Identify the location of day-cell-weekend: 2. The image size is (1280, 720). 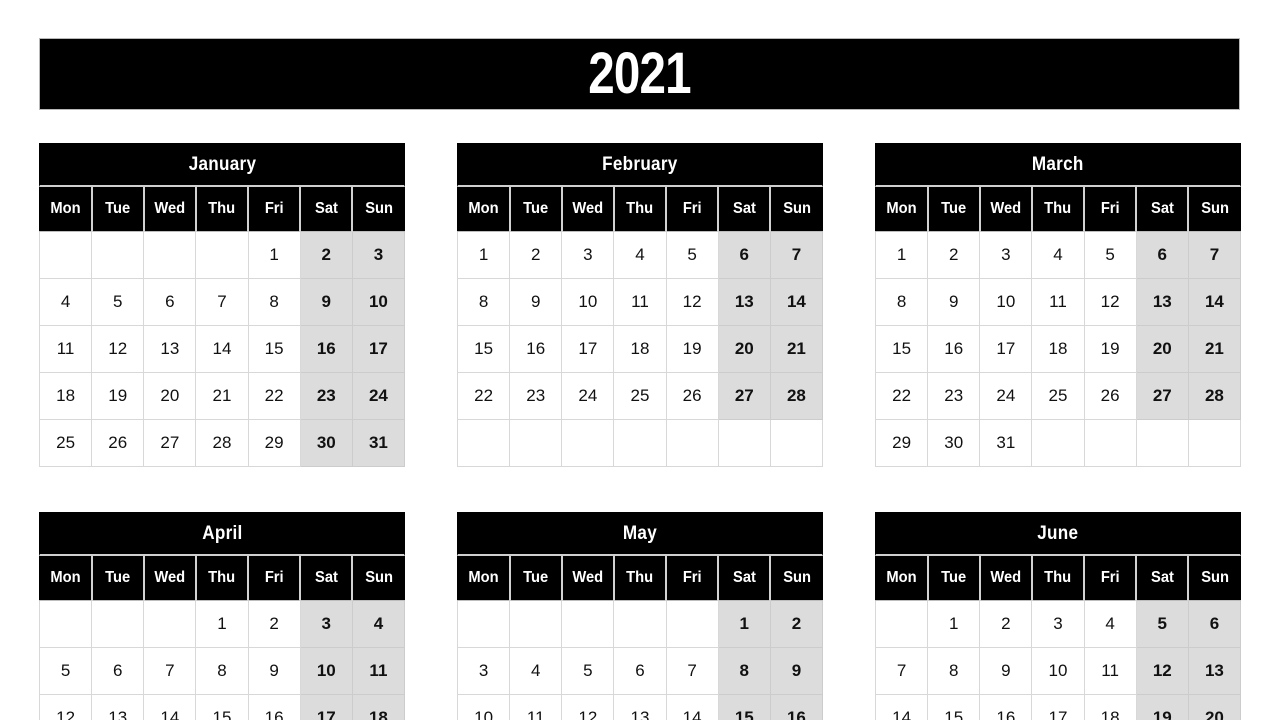
(326, 255).